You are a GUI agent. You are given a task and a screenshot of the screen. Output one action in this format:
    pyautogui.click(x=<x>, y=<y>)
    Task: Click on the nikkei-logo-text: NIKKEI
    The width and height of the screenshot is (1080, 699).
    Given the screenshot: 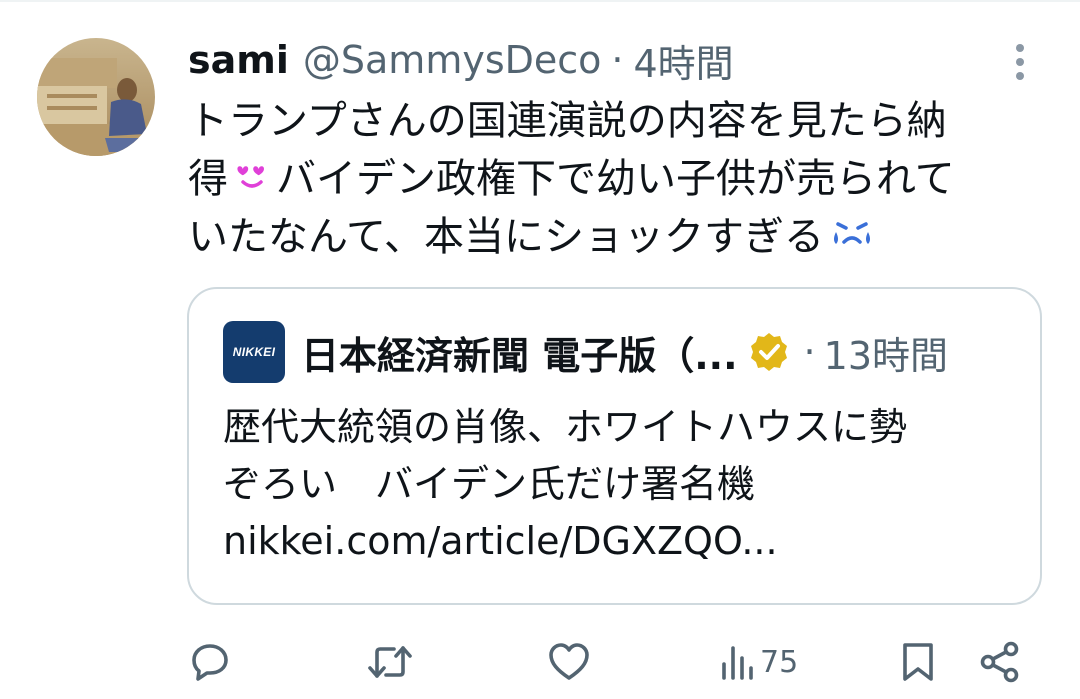 What is the action you would take?
    pyautogui.click(x=254, y=352)
    